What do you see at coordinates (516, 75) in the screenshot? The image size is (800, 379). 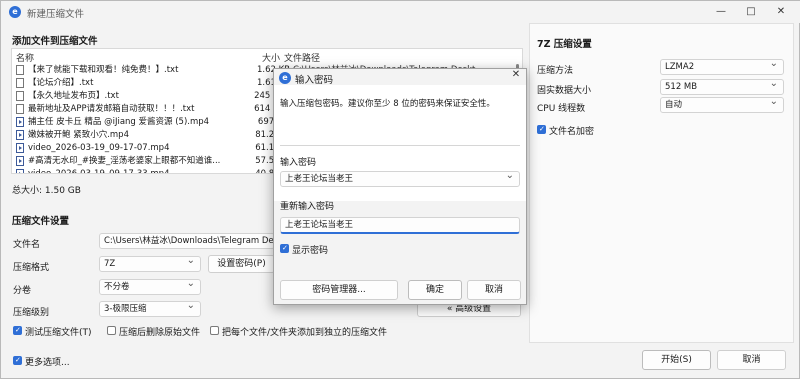 I see `dialog-close-icon: ✕` at bounding box center [516, 75].